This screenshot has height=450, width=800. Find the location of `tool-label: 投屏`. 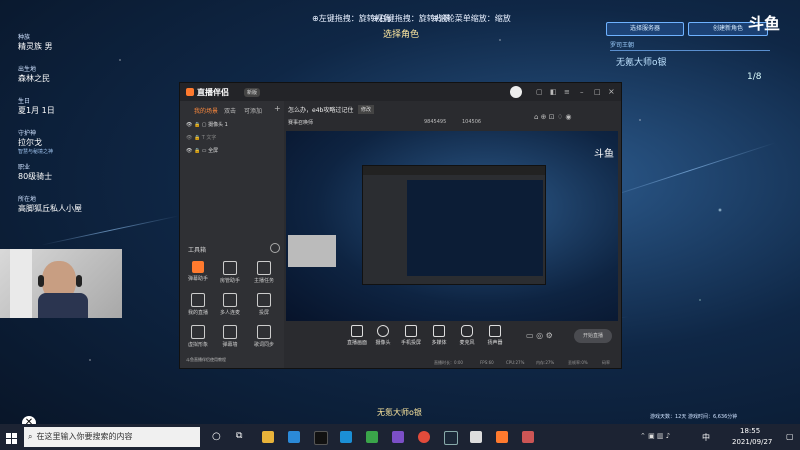

tool-label: 投屏 is located at coordinates (263, 313).